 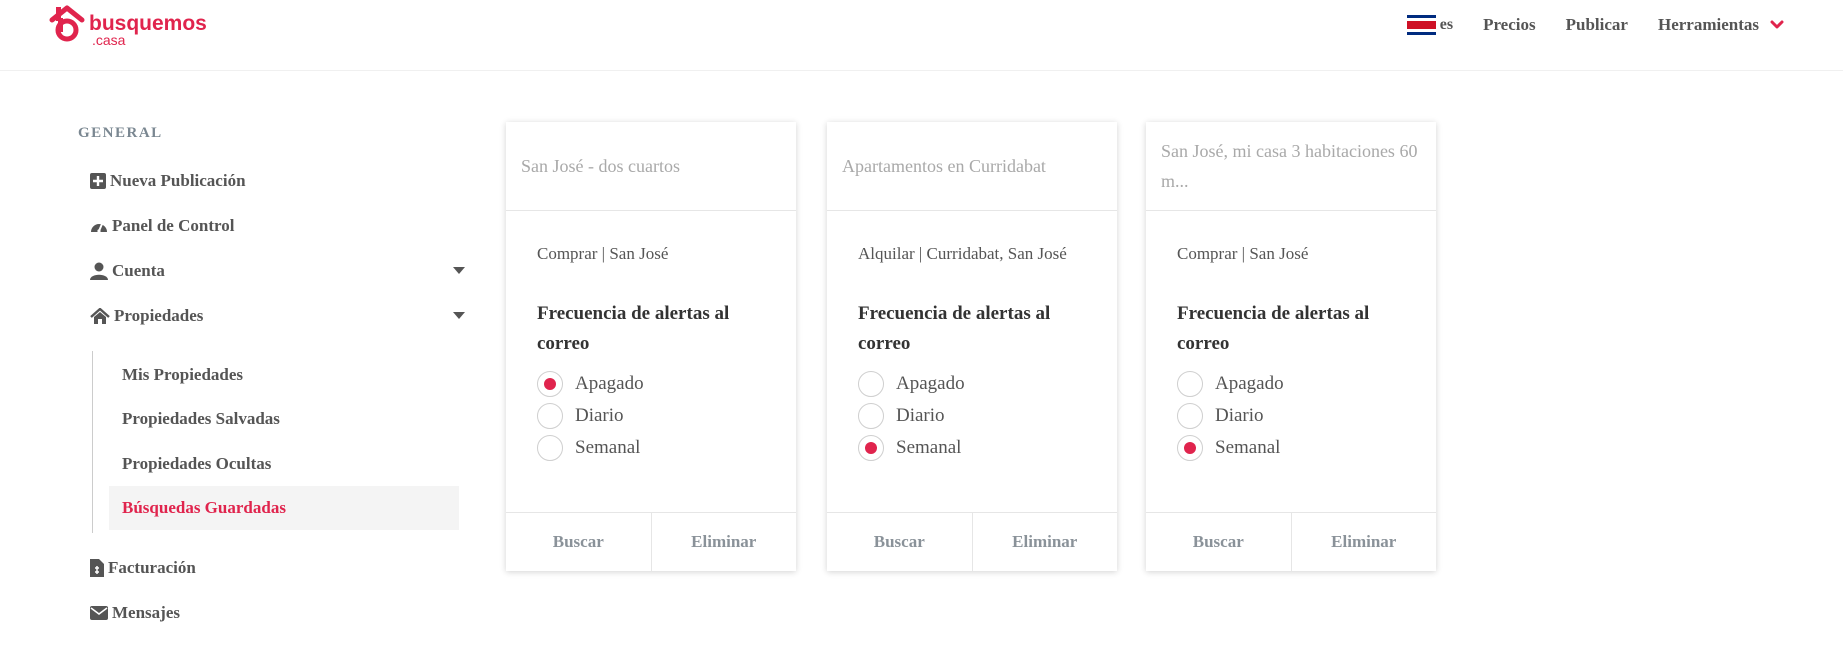 I want to click on nav-link-publicar: Publicar, so click(x=1597, y=25).